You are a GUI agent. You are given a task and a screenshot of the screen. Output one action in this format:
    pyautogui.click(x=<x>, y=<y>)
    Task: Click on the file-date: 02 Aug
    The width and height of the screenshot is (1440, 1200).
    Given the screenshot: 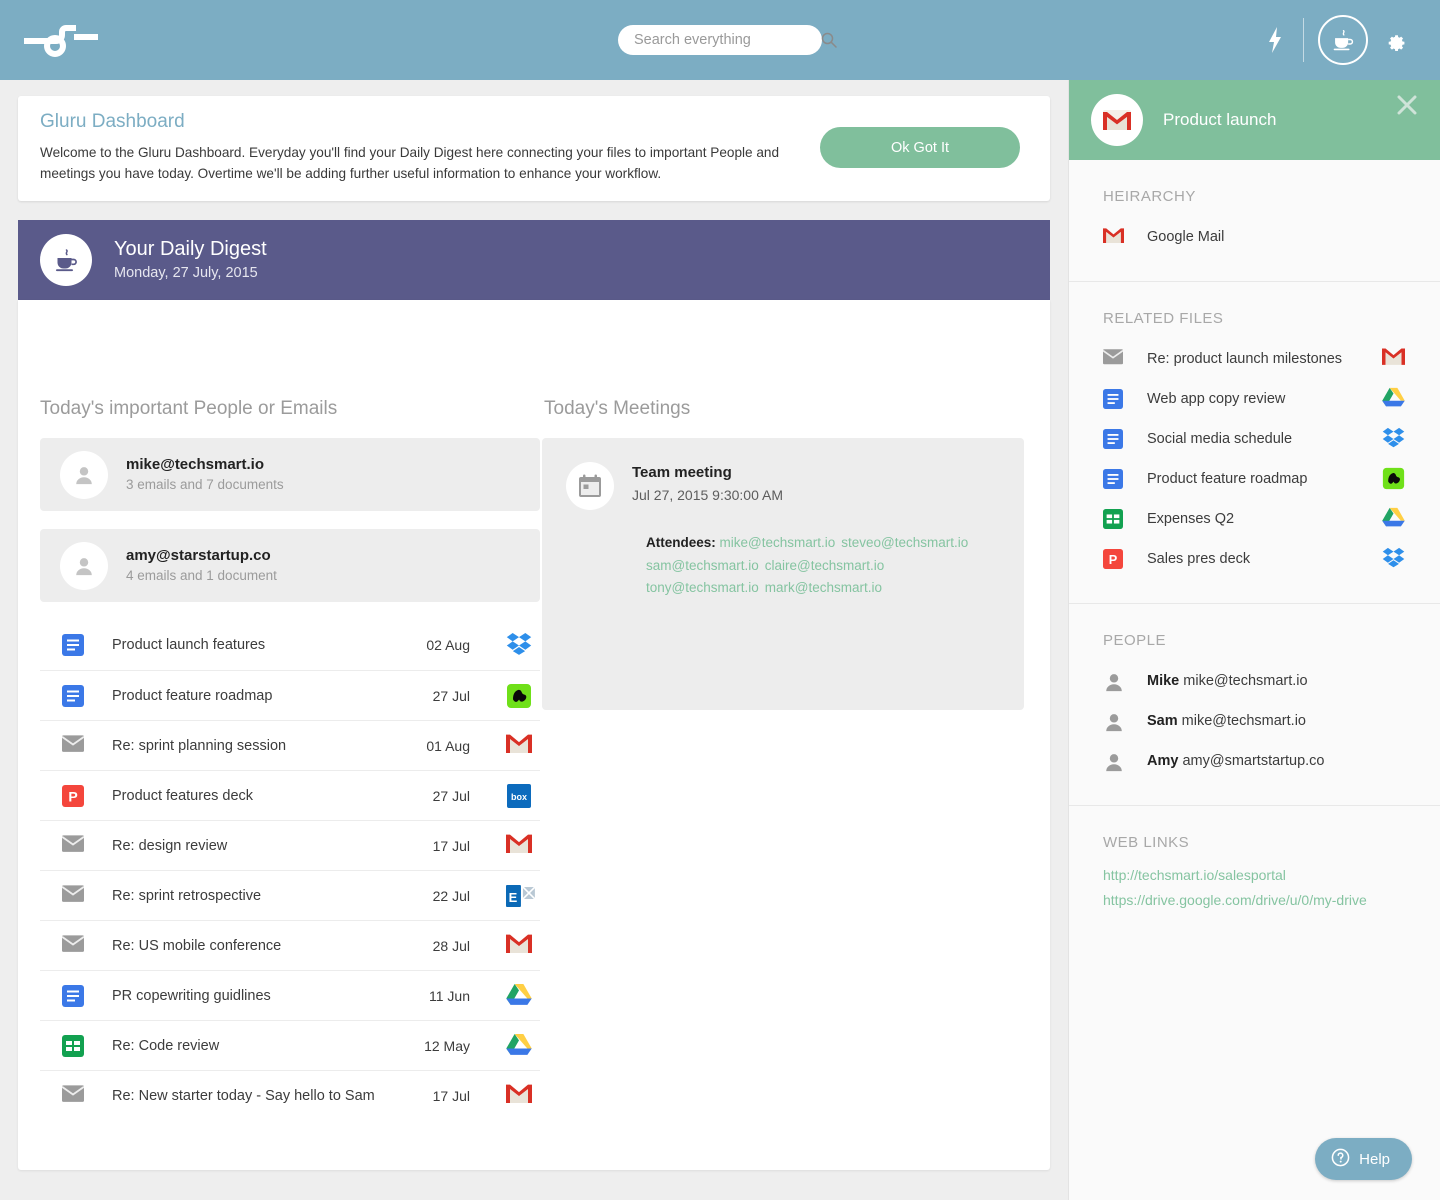 What is the action you would take?
    pyautogui.click(x=448, y=645)
    